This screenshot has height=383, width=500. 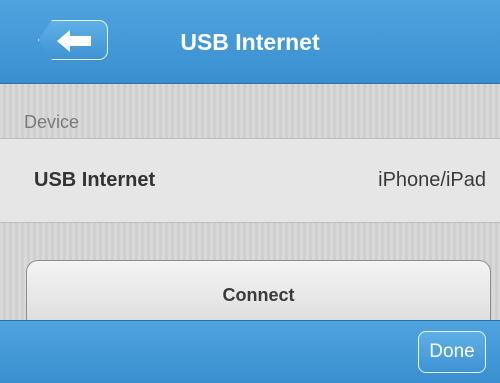 I want to click on connect-label: Connect, so click(x=258, y=295).